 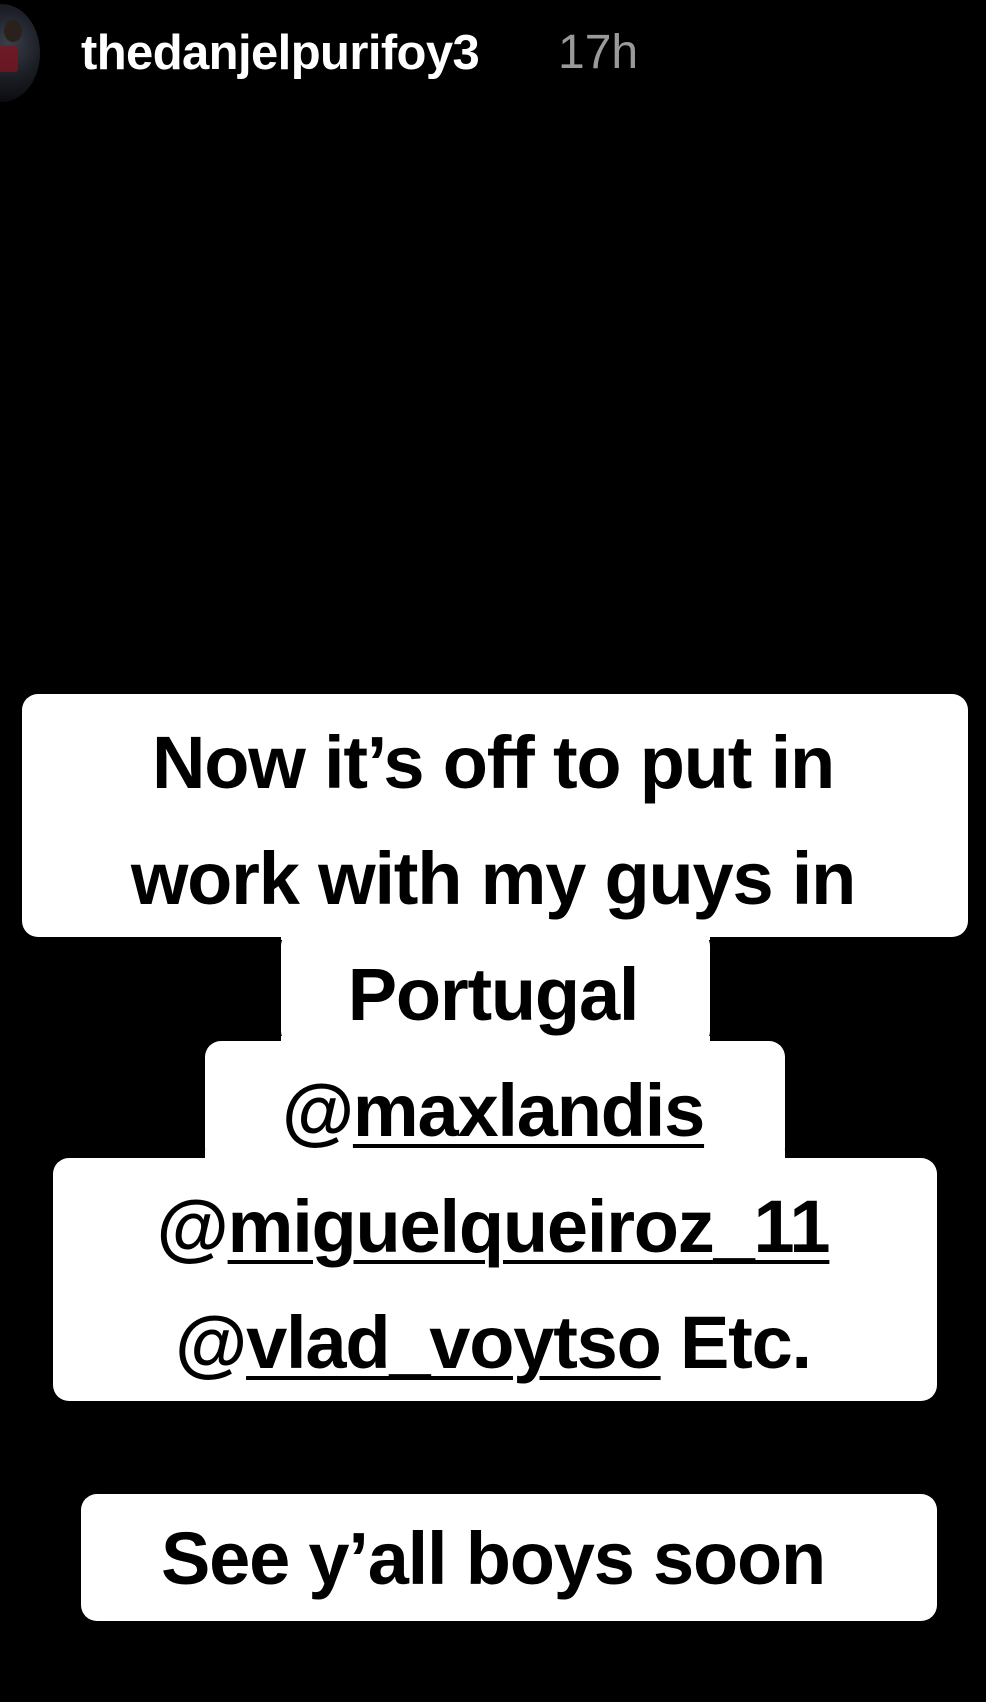 What do you see at coordinates (20, 53) in the screenshot?
I see `profile-avatar` at bounding box center [20, 53].